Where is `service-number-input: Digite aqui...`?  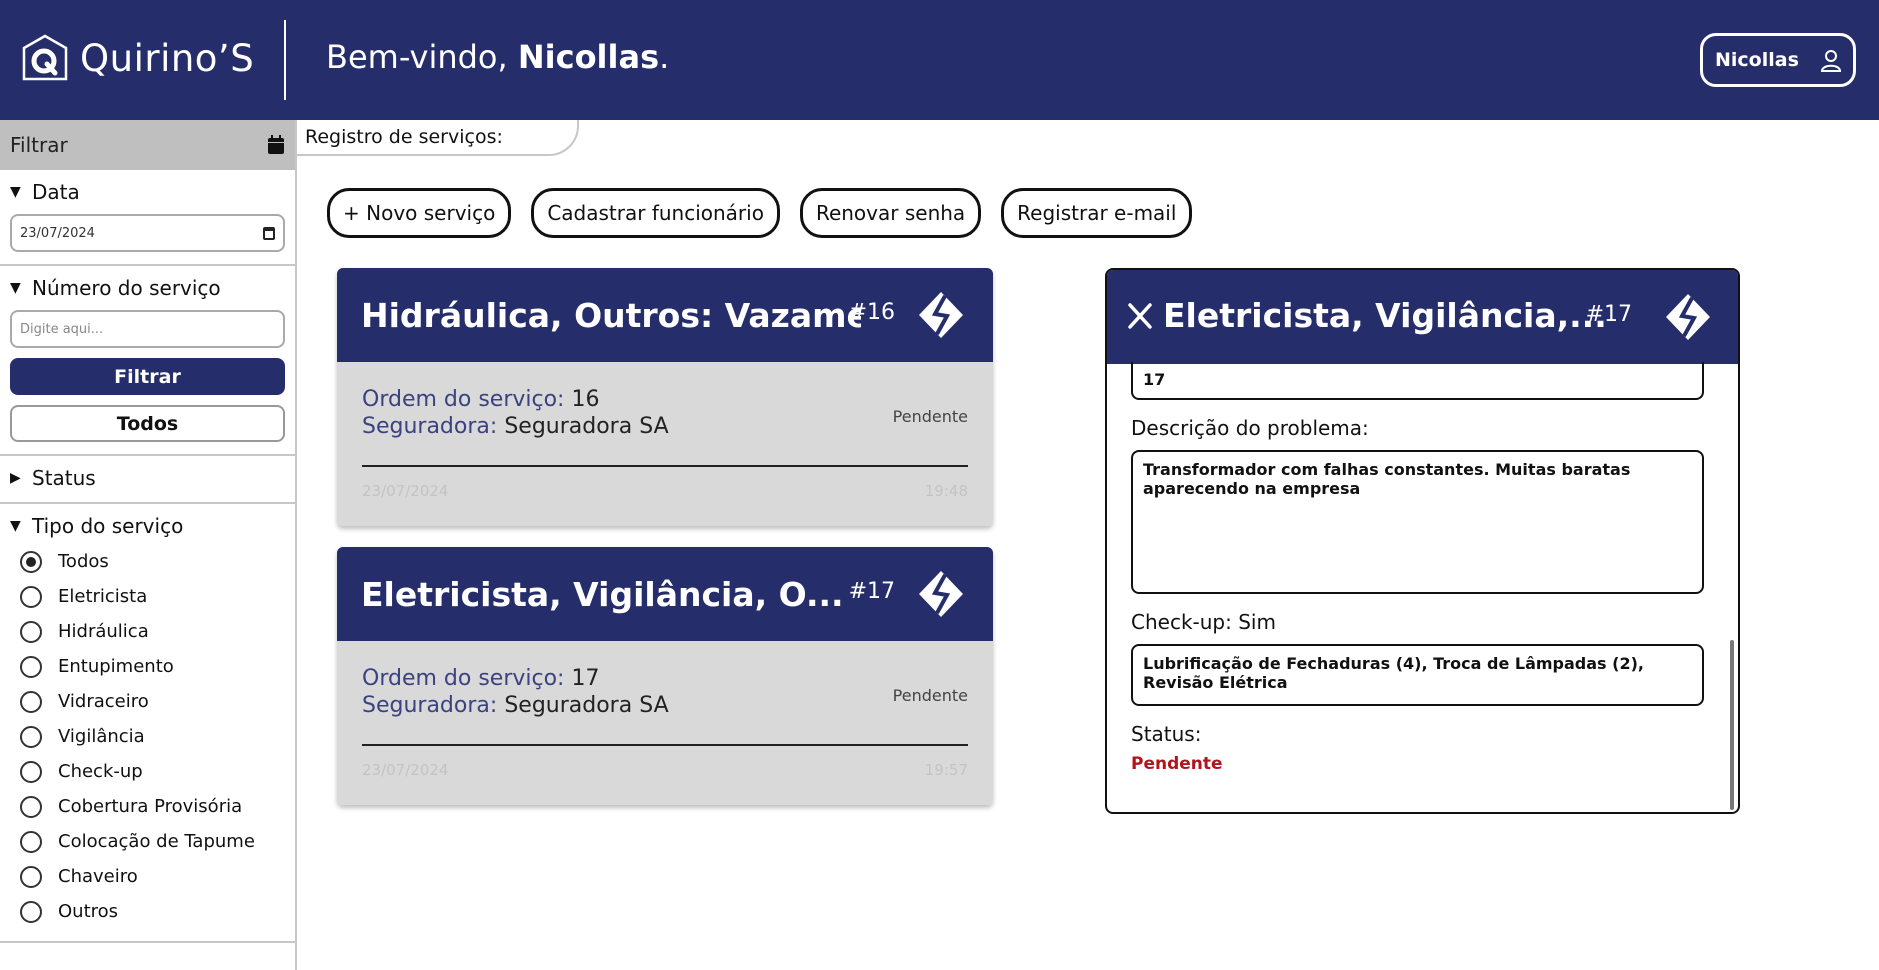
service-number-input: Digite aqui... is located at coordinates (147, 329).